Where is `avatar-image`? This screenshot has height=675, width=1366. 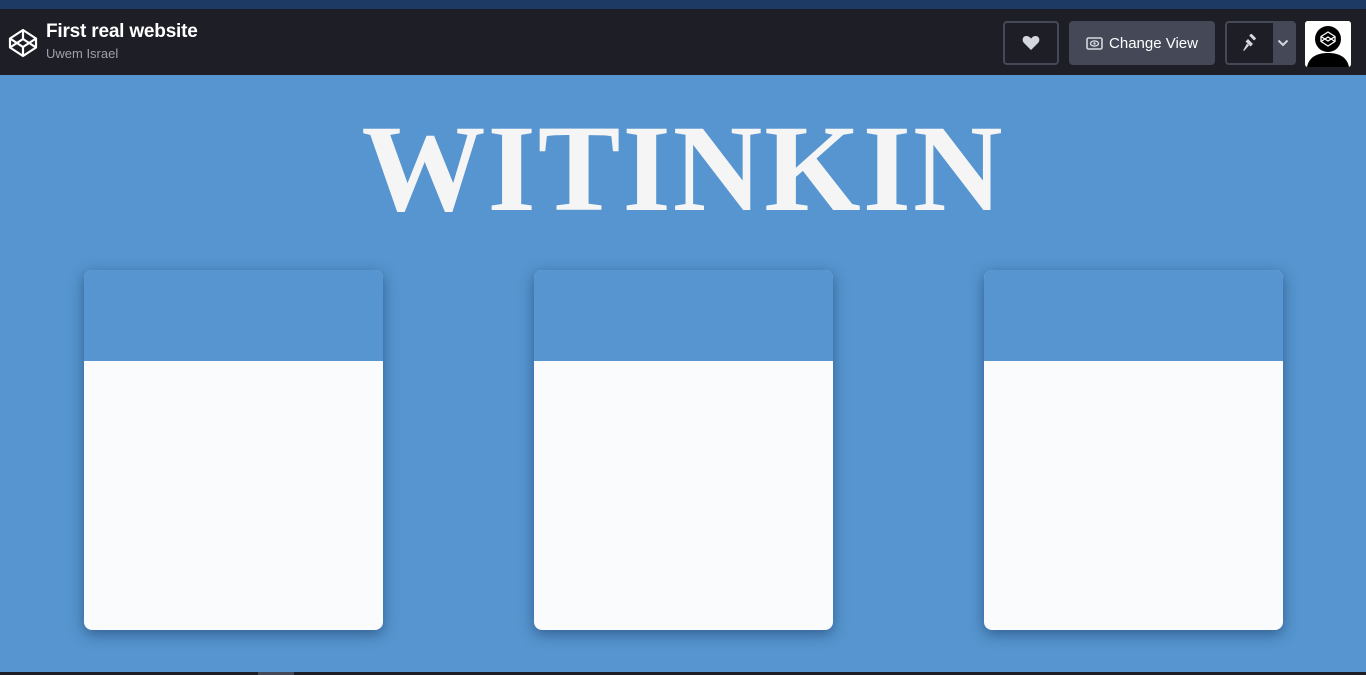 avatar-image is located at coordinates (1328, 44).